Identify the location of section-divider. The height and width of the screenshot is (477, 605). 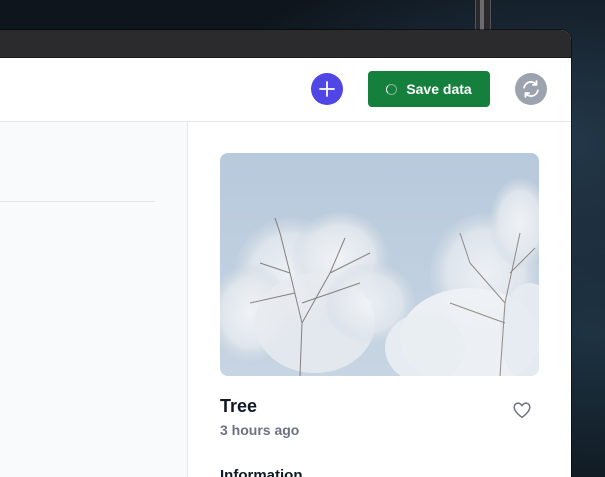
(77, 201).